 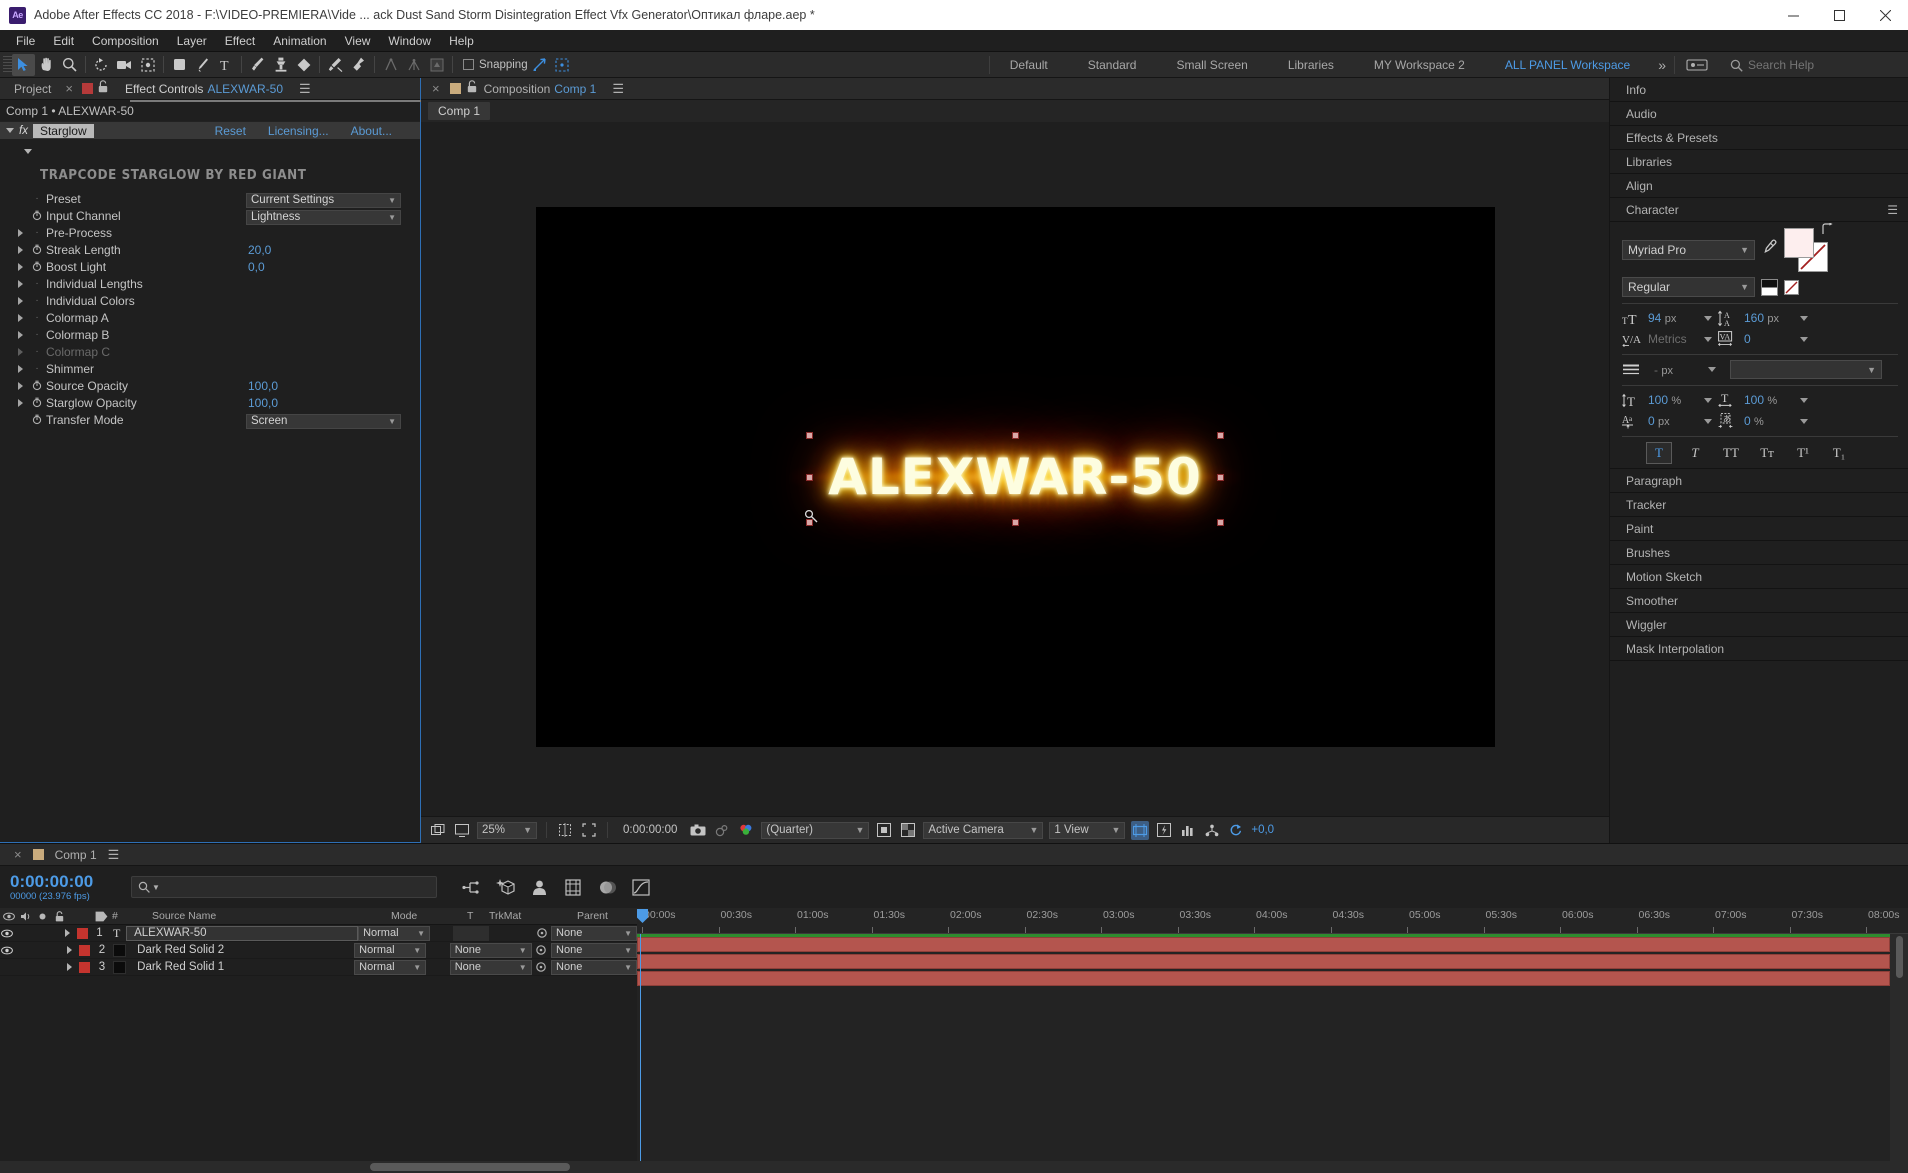 What do you see at coordinates (1015, 477) in the screenshot?
I see `text-layer-preview: ALEXWAR-50` at bounding box center [1015, 477].